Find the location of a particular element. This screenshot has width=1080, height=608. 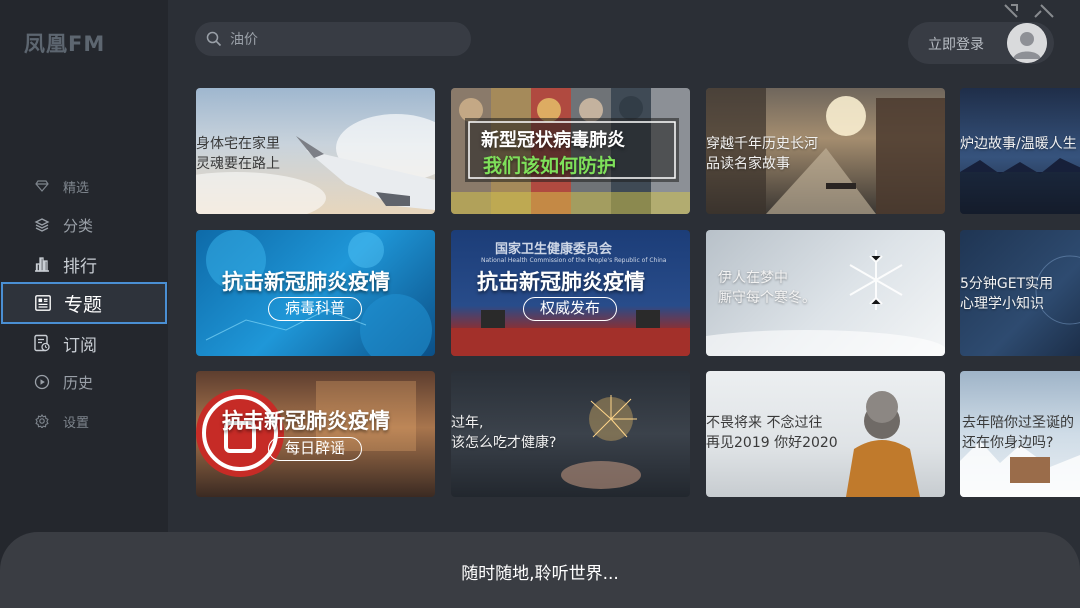

sidebar-item-ranking: 排行 is located at coordinates (84, 264).